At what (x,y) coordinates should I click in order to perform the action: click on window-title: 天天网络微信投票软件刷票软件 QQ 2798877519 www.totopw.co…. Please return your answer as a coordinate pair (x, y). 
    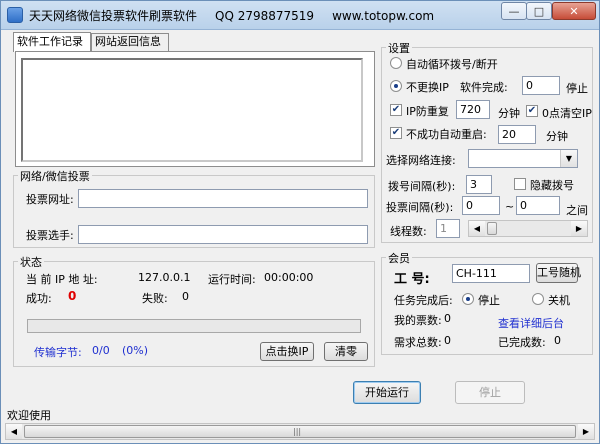
    Looking at the image, I should click on (240, 15).